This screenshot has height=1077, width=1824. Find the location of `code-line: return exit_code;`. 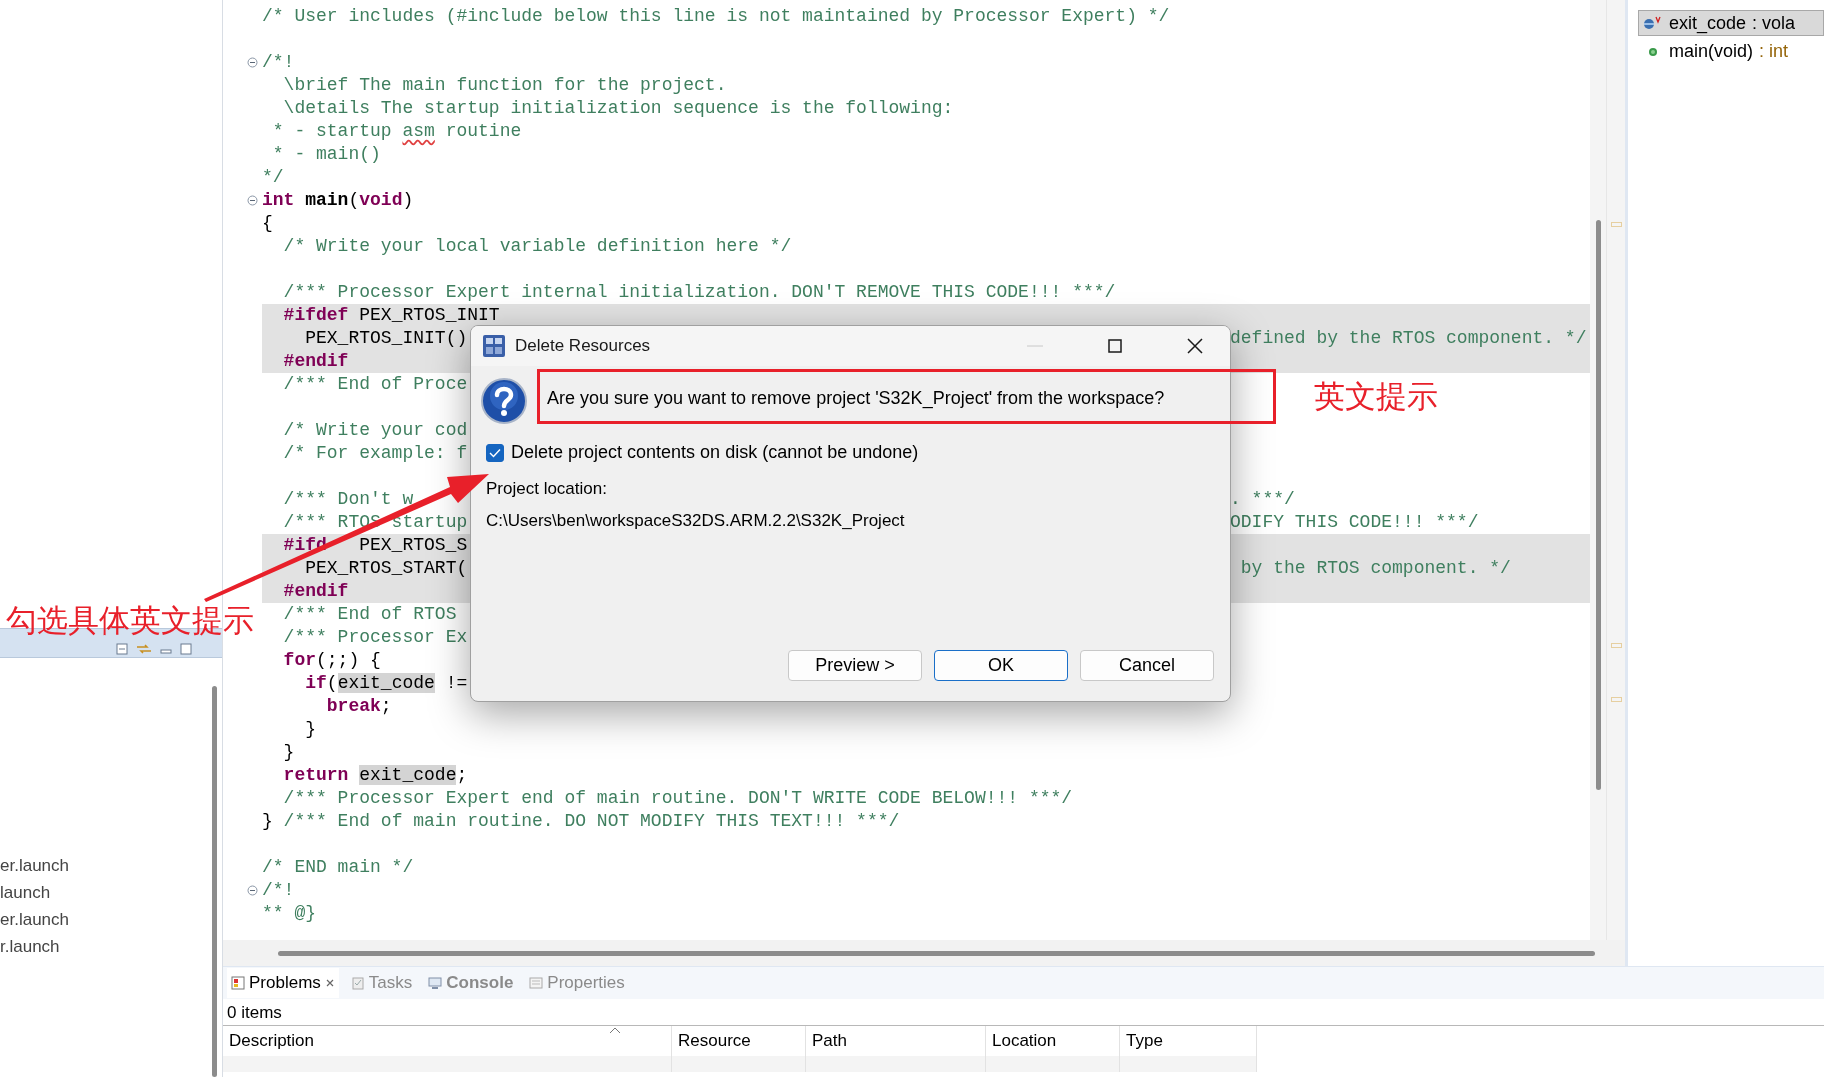

code-line: return exit_code; is located at coordinates (375, 775).